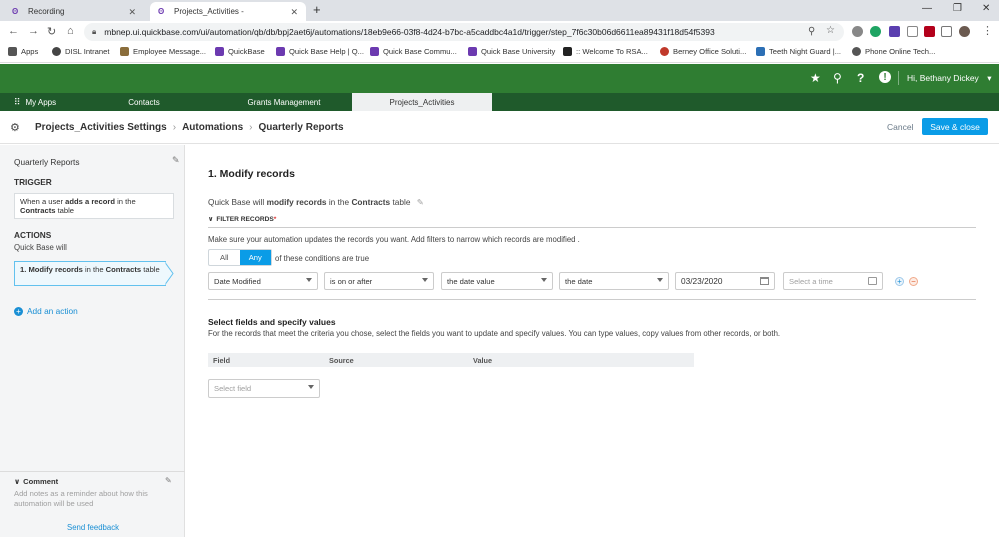  I want to click on zoom-icon: ⚲, so click(811, 31).